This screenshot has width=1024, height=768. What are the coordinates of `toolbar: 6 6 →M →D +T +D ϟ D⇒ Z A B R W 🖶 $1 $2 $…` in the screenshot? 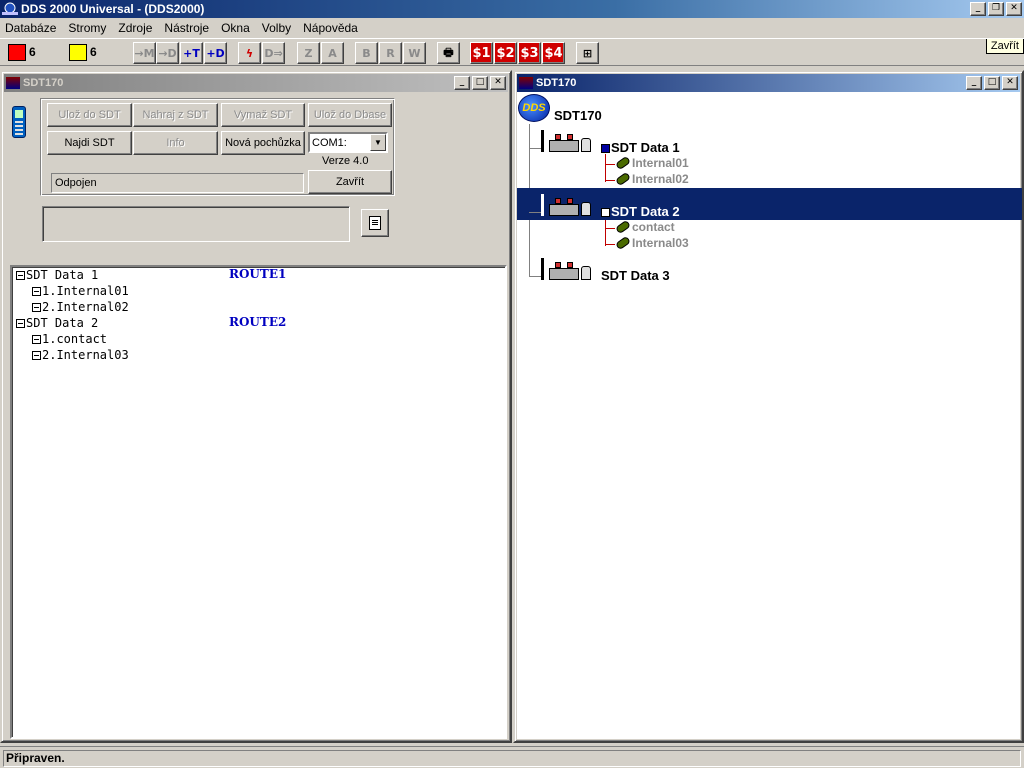 It's located at (512, 52).